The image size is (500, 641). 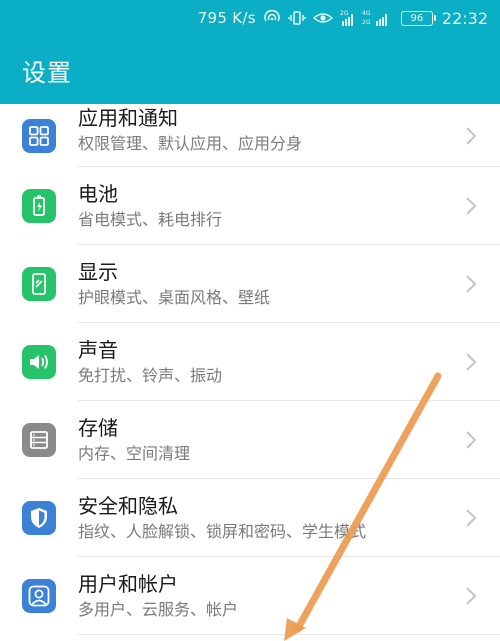 I want to click on battery-indicator: 96, so click(x=418, y=18).